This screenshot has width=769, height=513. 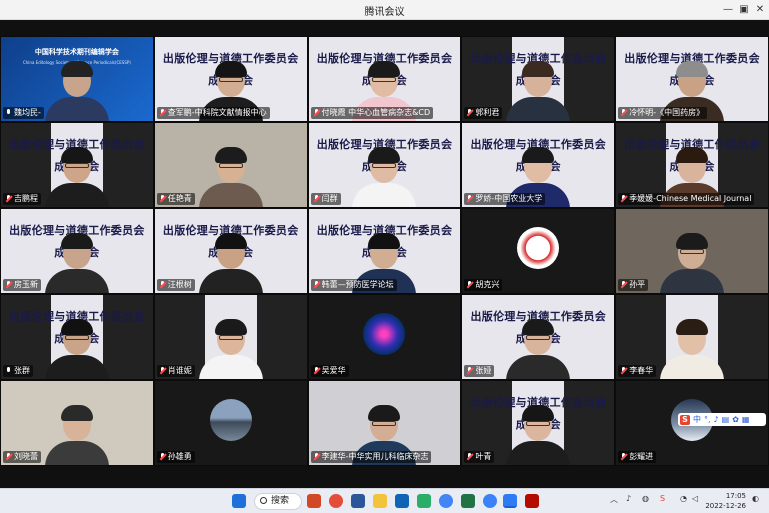 What do you see at coordinates (380, 501) in the screenshot?
I see `file-explorer-icon` at bounding box center [380, 501].